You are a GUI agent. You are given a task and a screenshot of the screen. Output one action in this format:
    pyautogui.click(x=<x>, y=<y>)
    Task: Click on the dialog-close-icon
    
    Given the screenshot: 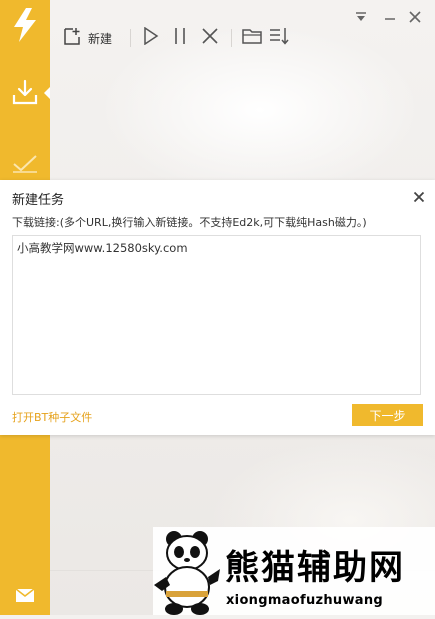 What is the action you would take?
    pyautogui.click(x=419, y=197)
    